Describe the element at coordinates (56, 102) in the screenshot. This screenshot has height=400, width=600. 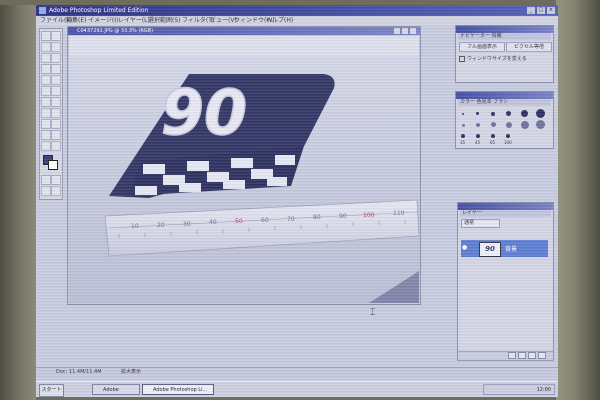
I see `dodge-tool-icon` at that location.